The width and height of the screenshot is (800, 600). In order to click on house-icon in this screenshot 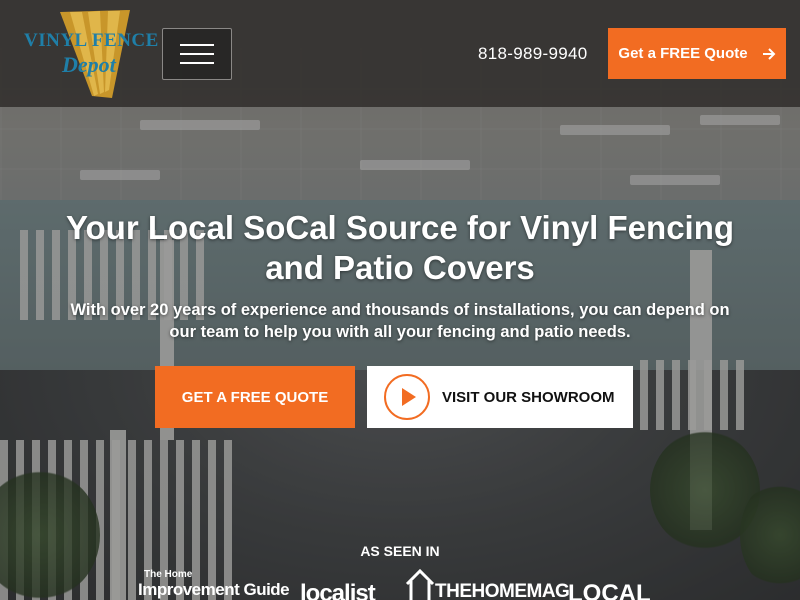, I will do `click(420, 584)`.